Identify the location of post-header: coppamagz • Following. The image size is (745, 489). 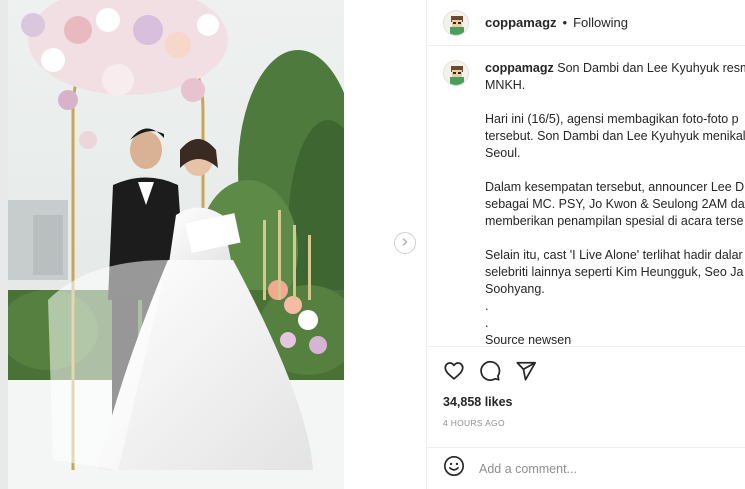
(586, 23).